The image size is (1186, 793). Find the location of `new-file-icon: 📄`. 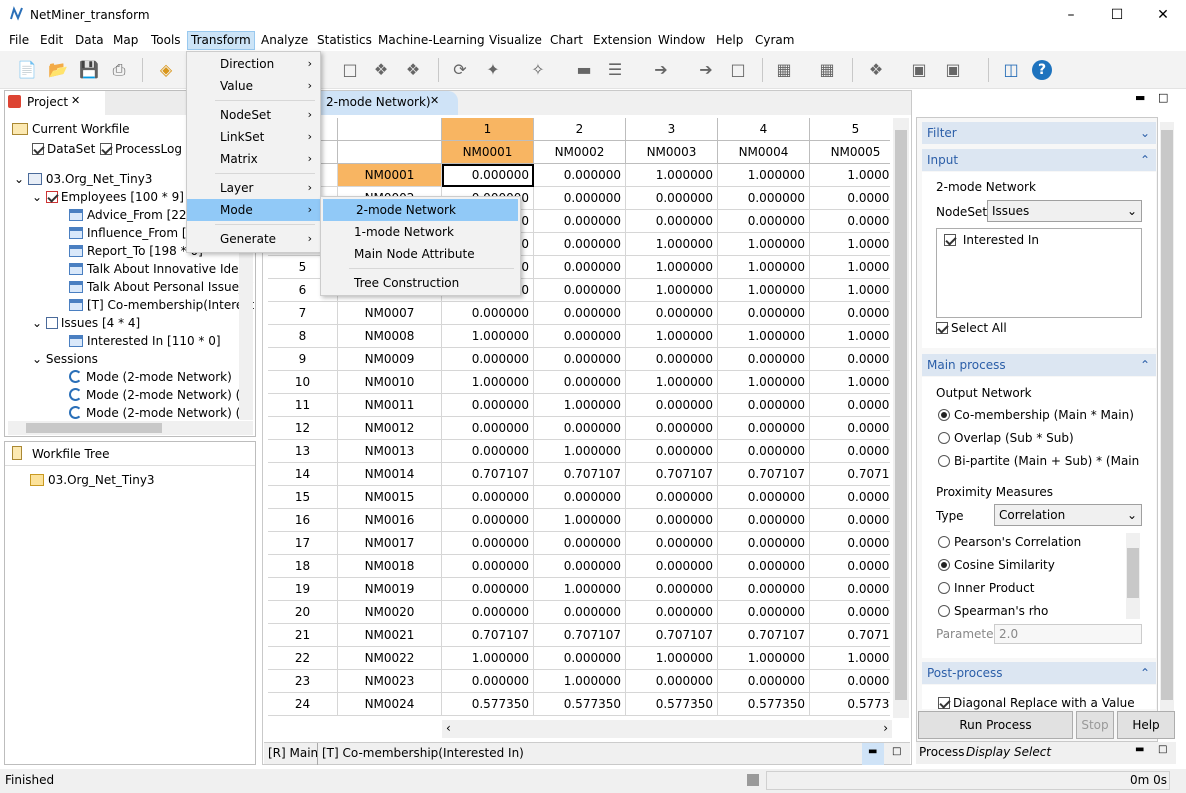

new-file-icon: 📄 is located at coordinates (27, 70).